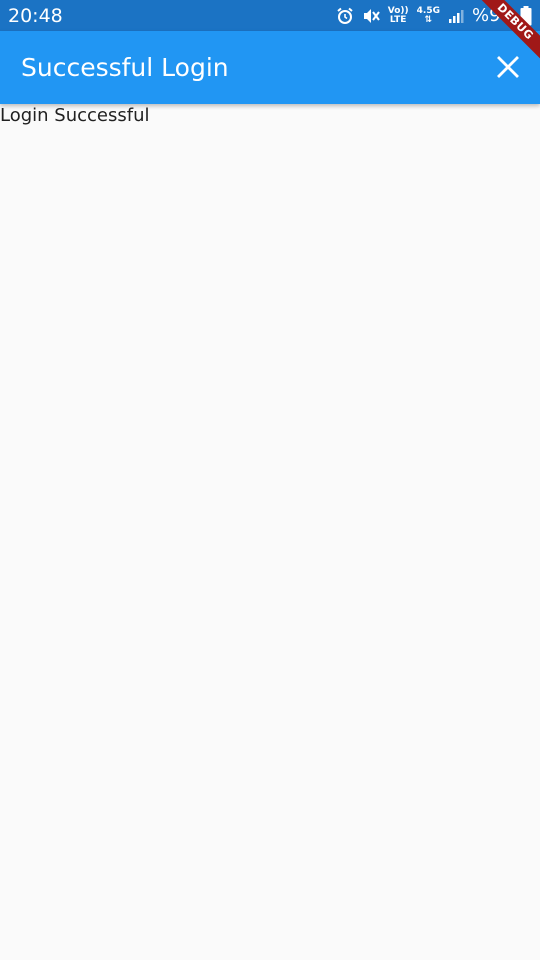 The height and width of the screenshot is (960, 540). I want to click on close-button, so click(508, 67).